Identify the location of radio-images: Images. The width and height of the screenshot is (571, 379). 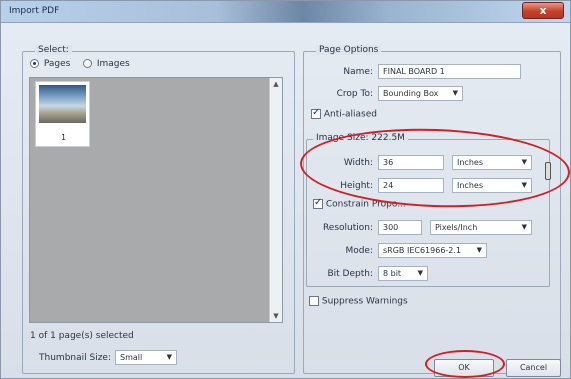
(106, 64).